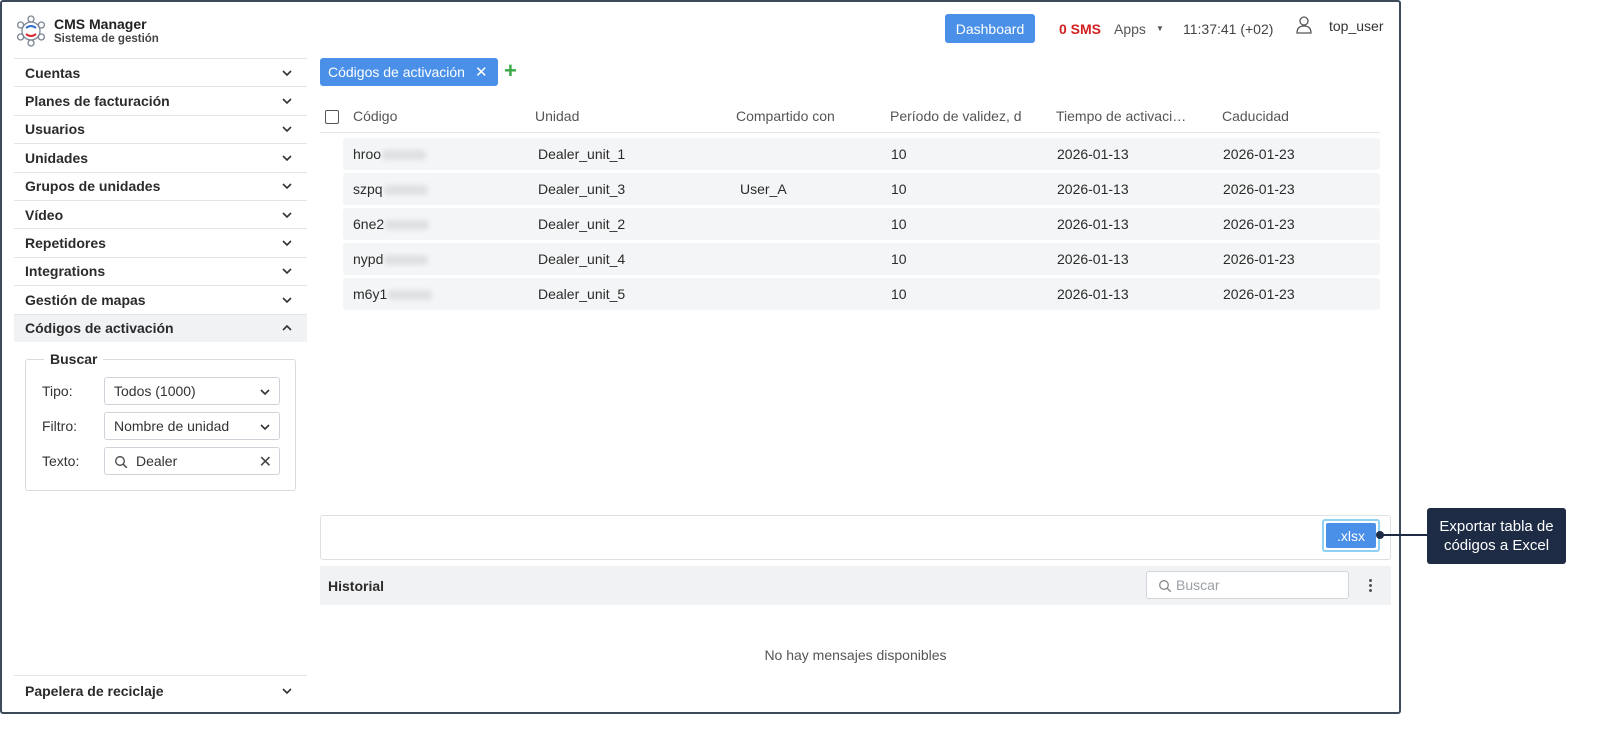  What do you see at coordinates (763, 189) in the screenshot?
I see `cell-shared: User_A` at bounding box center [763, 189].